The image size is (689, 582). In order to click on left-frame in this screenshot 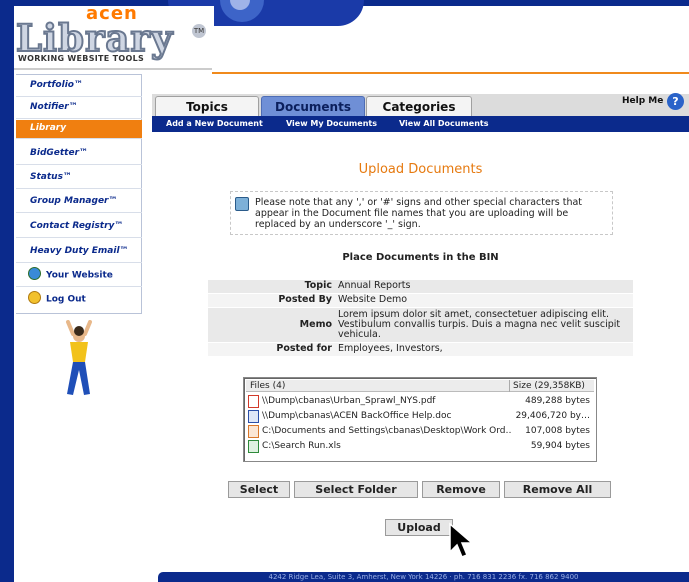, I will do `click(7, 291)`.